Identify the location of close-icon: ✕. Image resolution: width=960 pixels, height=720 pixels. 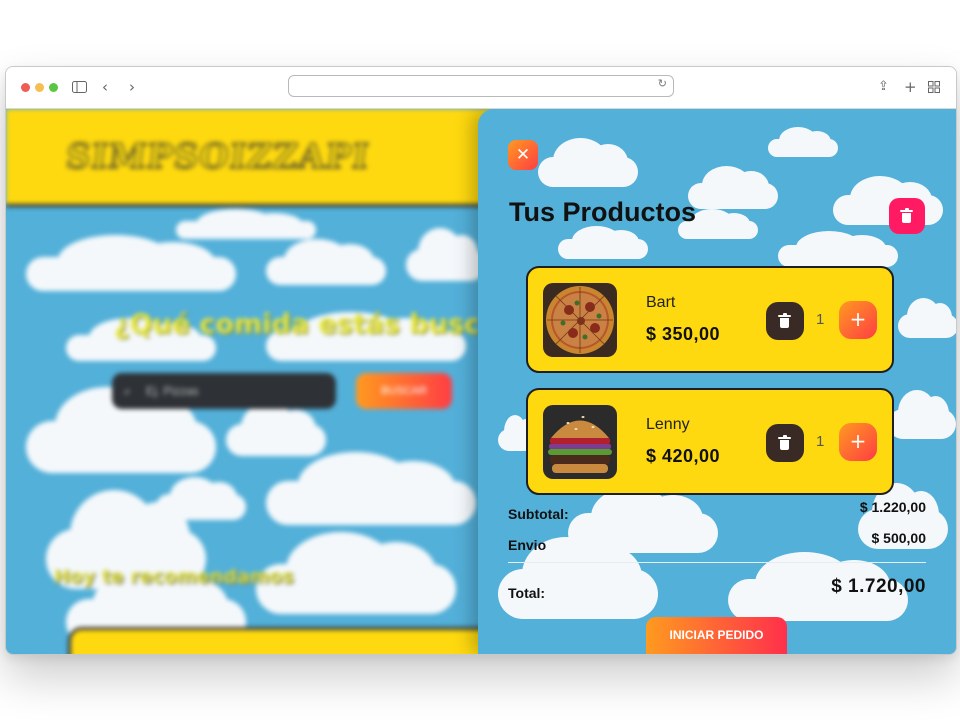
(523, 155).